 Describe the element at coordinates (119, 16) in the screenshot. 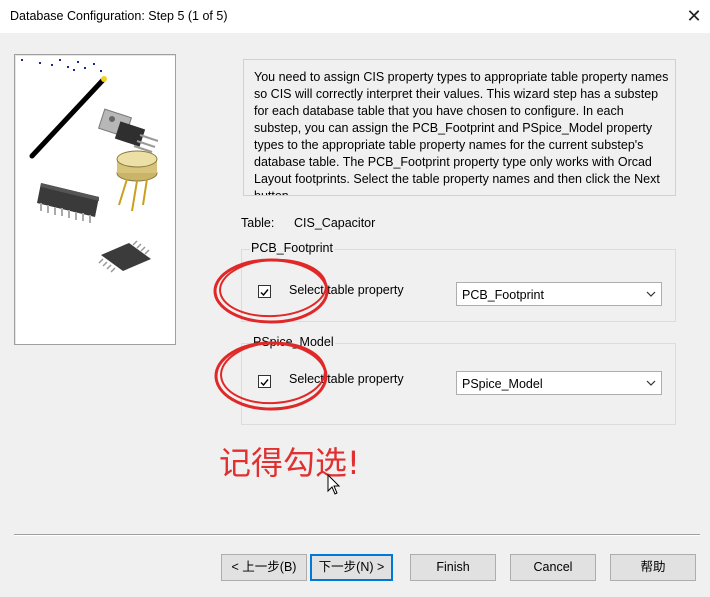

I see `window-title: Database Configuration: Step 5 (1 of 5)` at that location.